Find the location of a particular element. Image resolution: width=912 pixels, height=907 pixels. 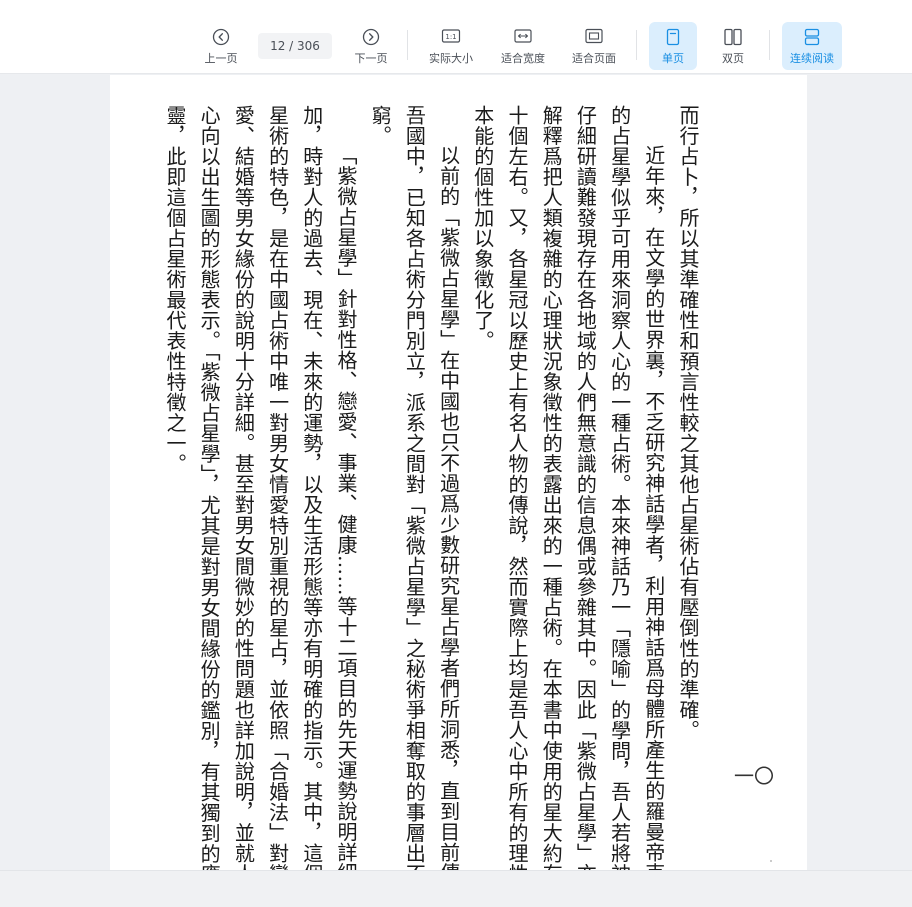

actual-size-button: 1:1 实际大小 is located at coordinates (451, 46).